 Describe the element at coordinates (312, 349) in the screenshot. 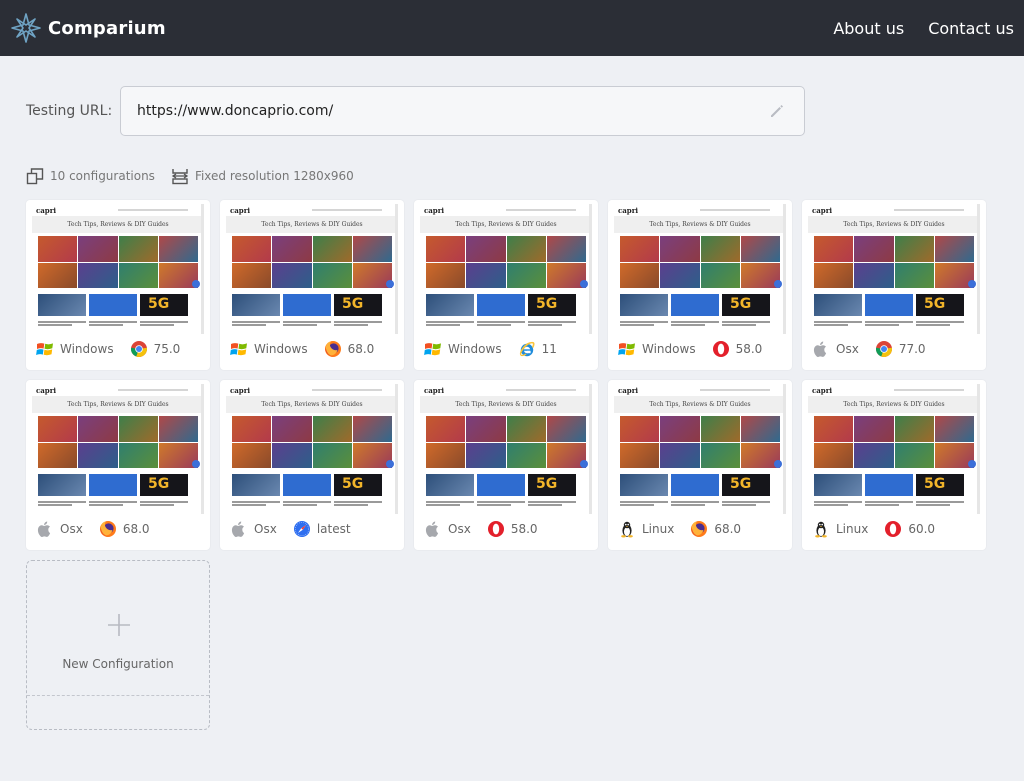

I see `configuration-meta: Windows 68.0` at that location.